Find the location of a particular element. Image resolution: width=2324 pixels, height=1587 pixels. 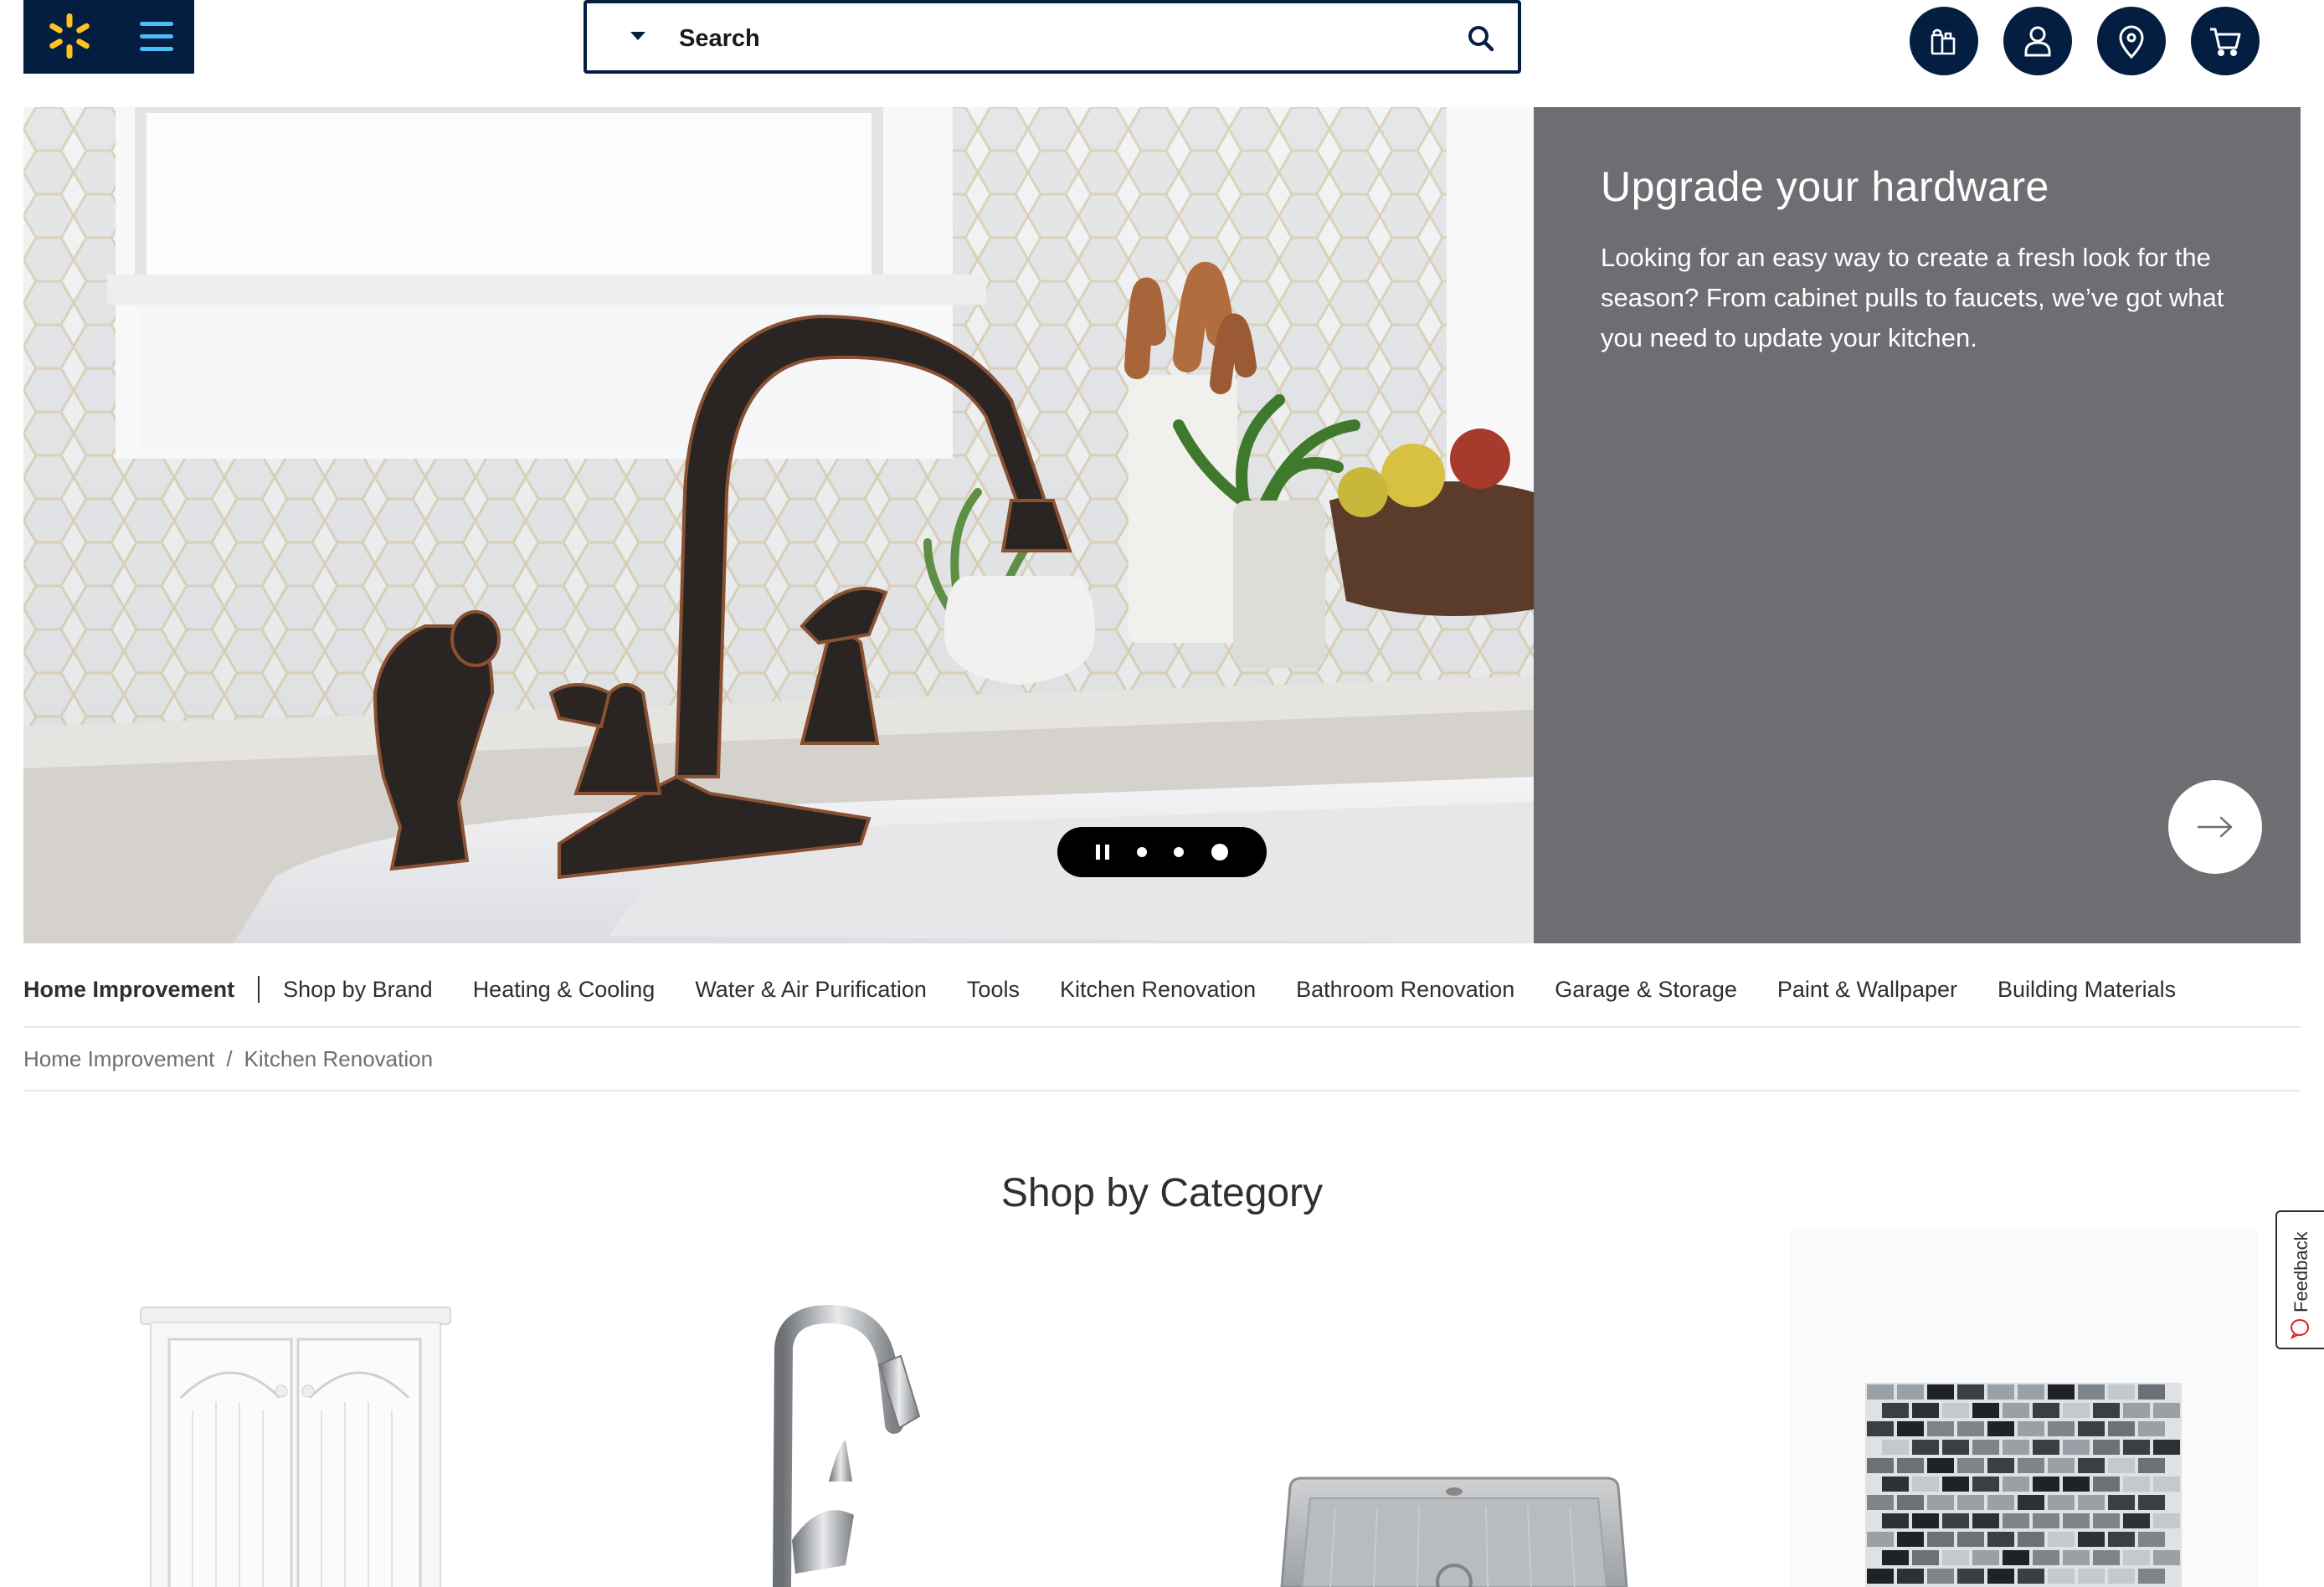

reorder-icon is located at coordinates (1944, 42).